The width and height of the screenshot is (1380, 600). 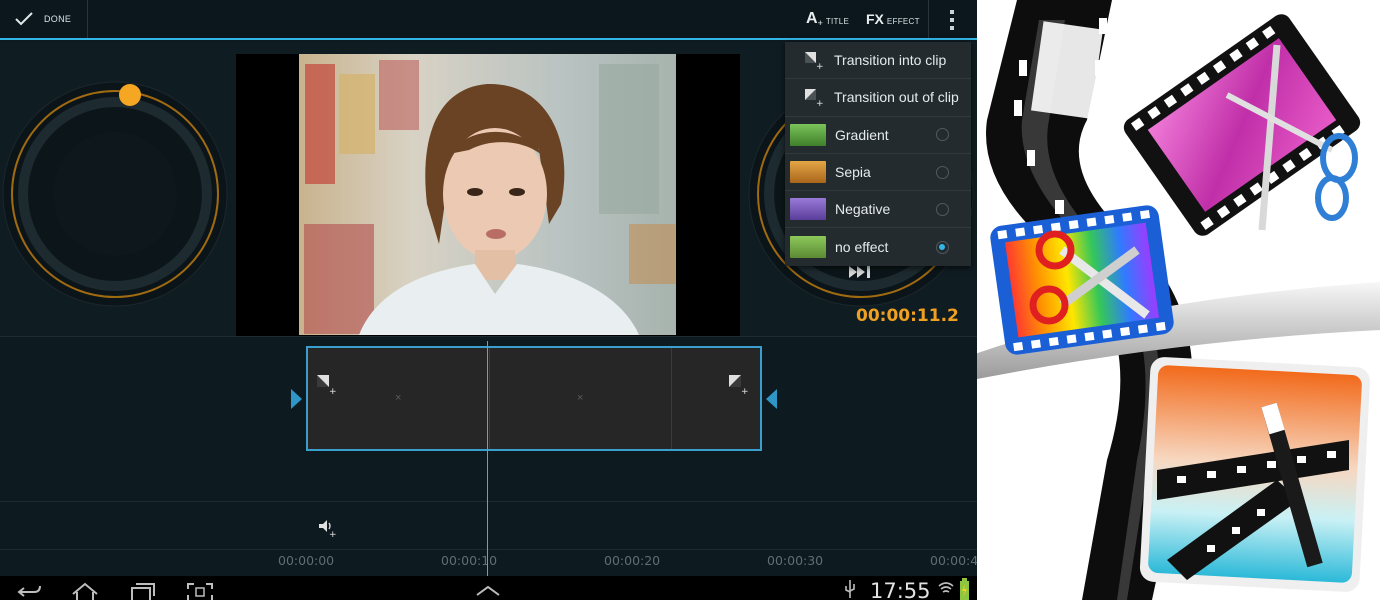 What do you see at coordinates (850, 589) in the screenshot?
I see `usb-icon` at bounding box center [850, 589].